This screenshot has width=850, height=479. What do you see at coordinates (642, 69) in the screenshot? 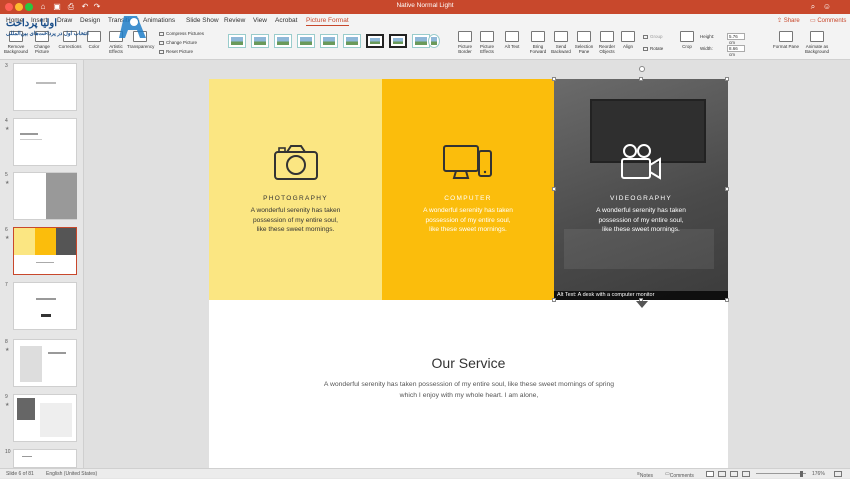
I see `rotate-handle` at bounding box center [642, 69].